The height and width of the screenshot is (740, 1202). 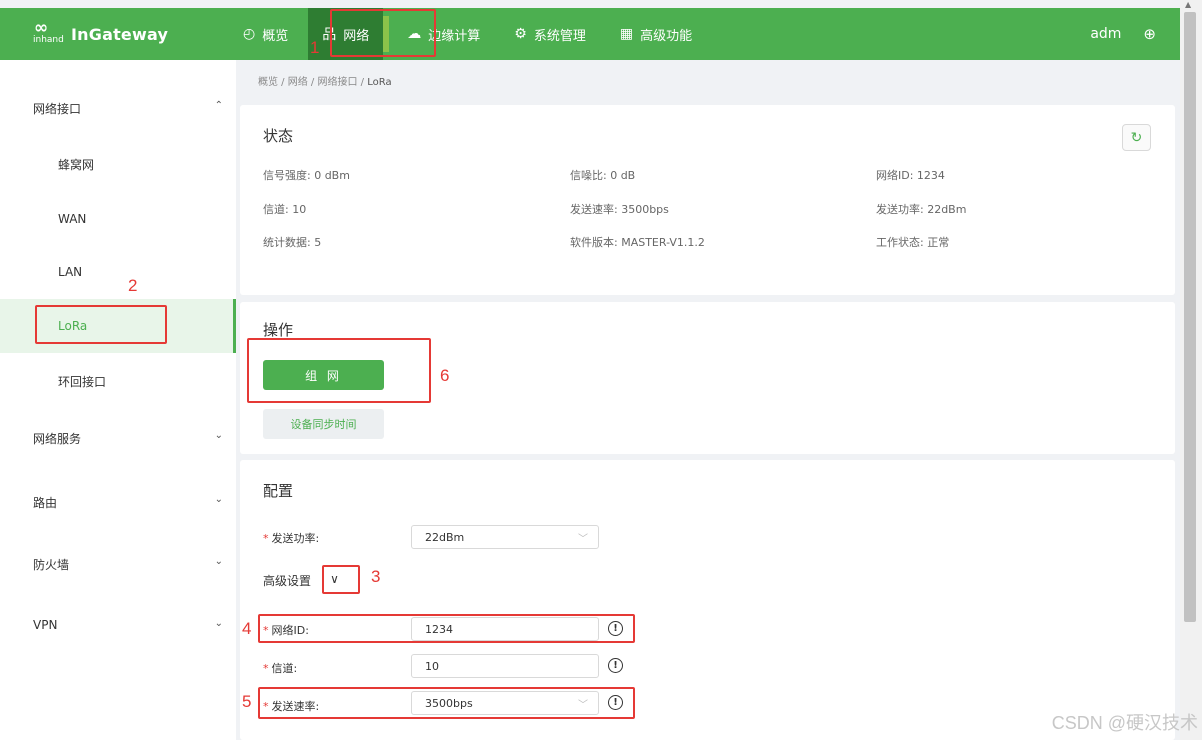 I want to click on nav-overview: ◴ 概览, so click(x=265, y=34).